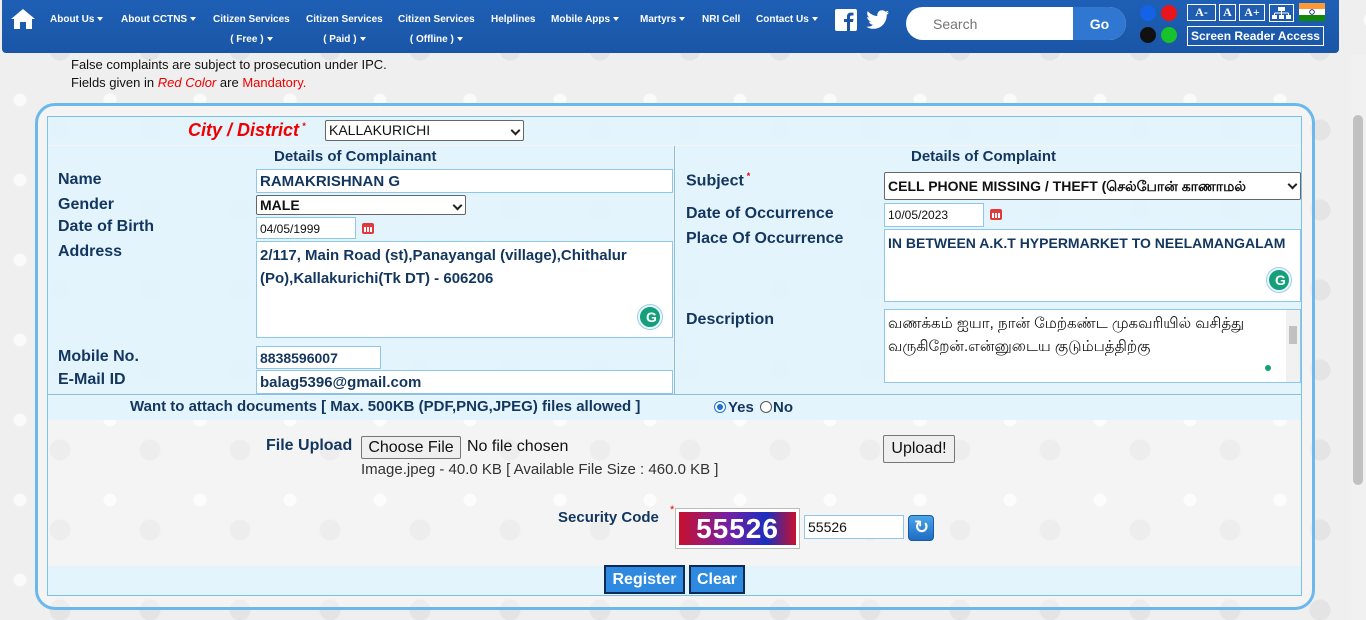 This screenshot has width=1366, height=620. Describe the element at coordinates (1268, 368) in the screenshot. I see `grammarly-dot-icon` at that location.